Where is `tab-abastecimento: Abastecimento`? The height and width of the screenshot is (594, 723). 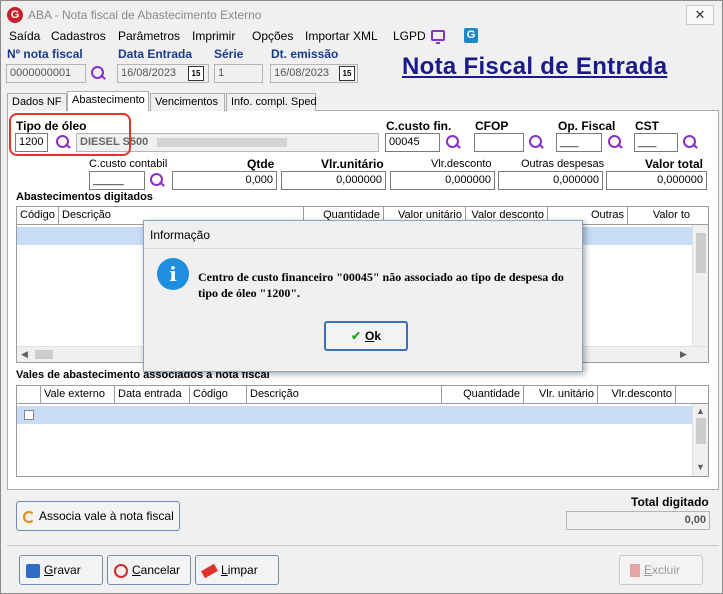 tab-abastecimento: Abastecimento is located at coordinates (108, 101).